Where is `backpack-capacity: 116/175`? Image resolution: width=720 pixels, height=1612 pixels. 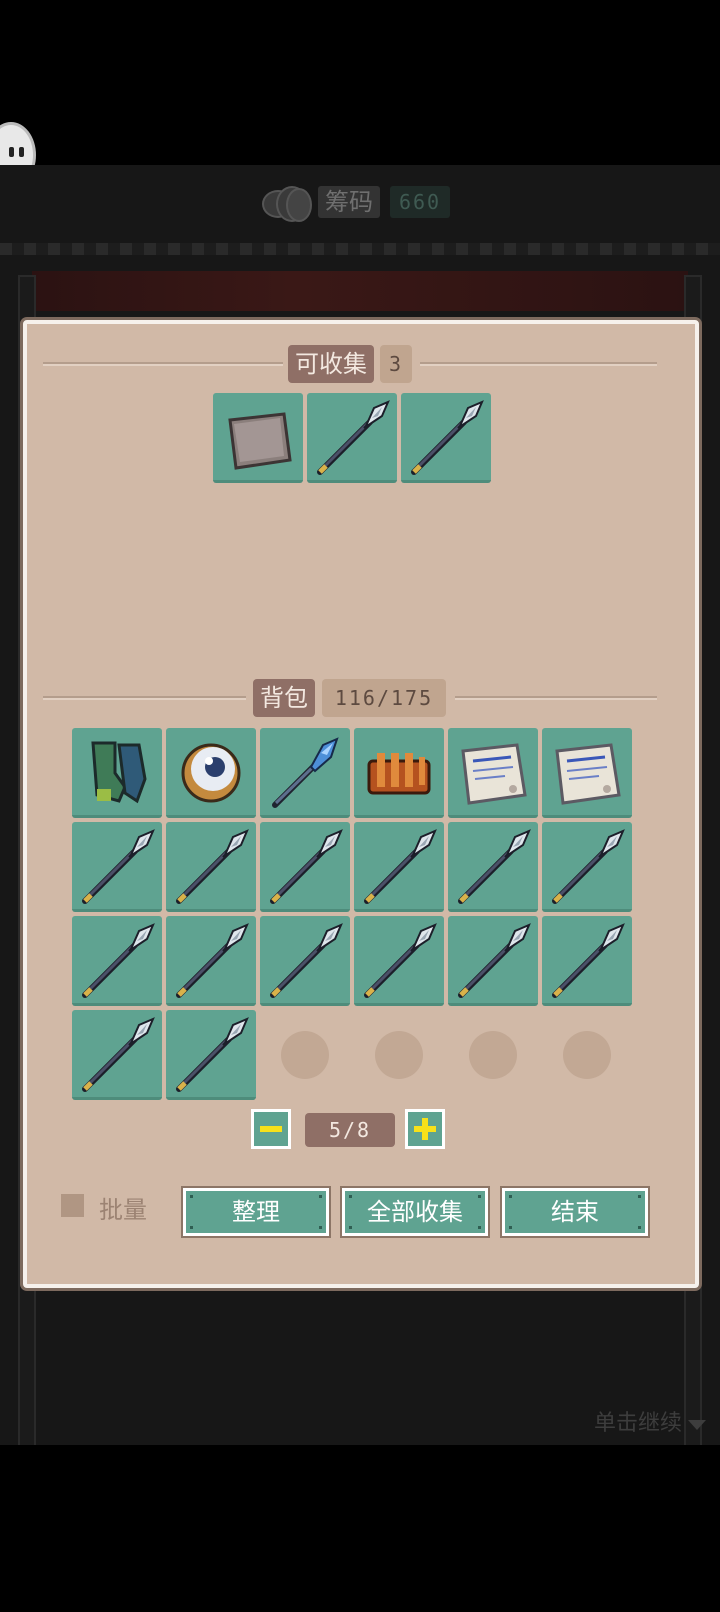
backpack-capacity: 116/175 is located at coordinates (384, 698).